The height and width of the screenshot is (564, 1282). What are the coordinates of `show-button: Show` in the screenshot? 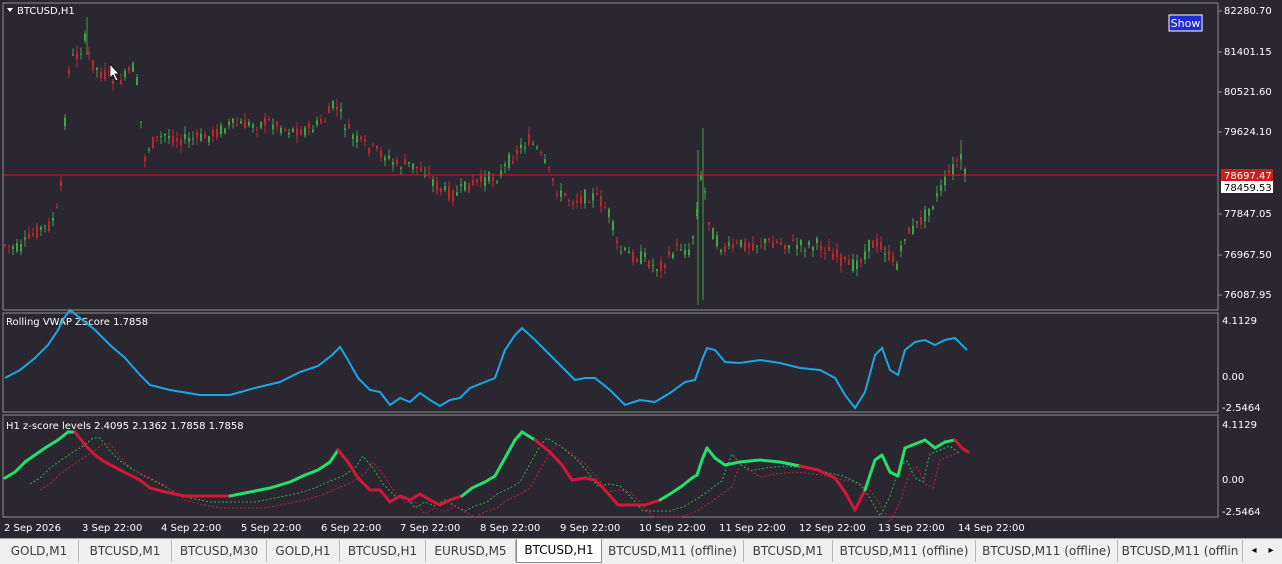 It's located at (1185, 23).